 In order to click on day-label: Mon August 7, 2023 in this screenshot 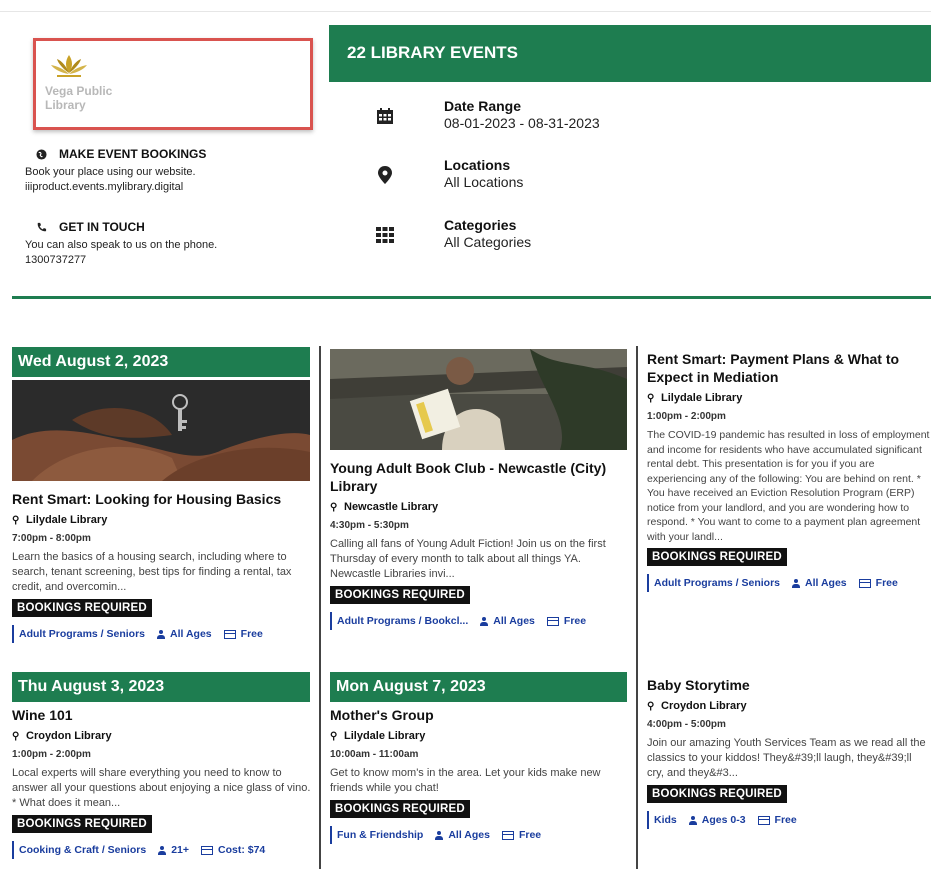, I will do `click(411, 686)`.